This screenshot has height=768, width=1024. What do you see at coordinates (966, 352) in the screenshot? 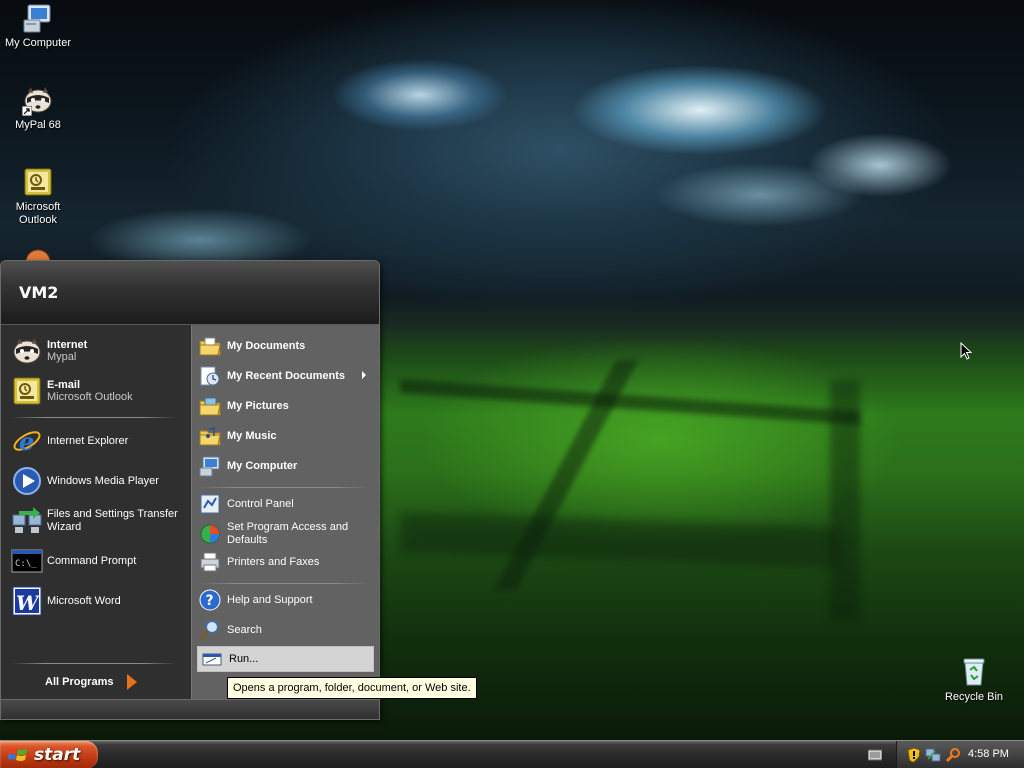
I see `mouse-cursor-icon` at bounding box center [966, 352].